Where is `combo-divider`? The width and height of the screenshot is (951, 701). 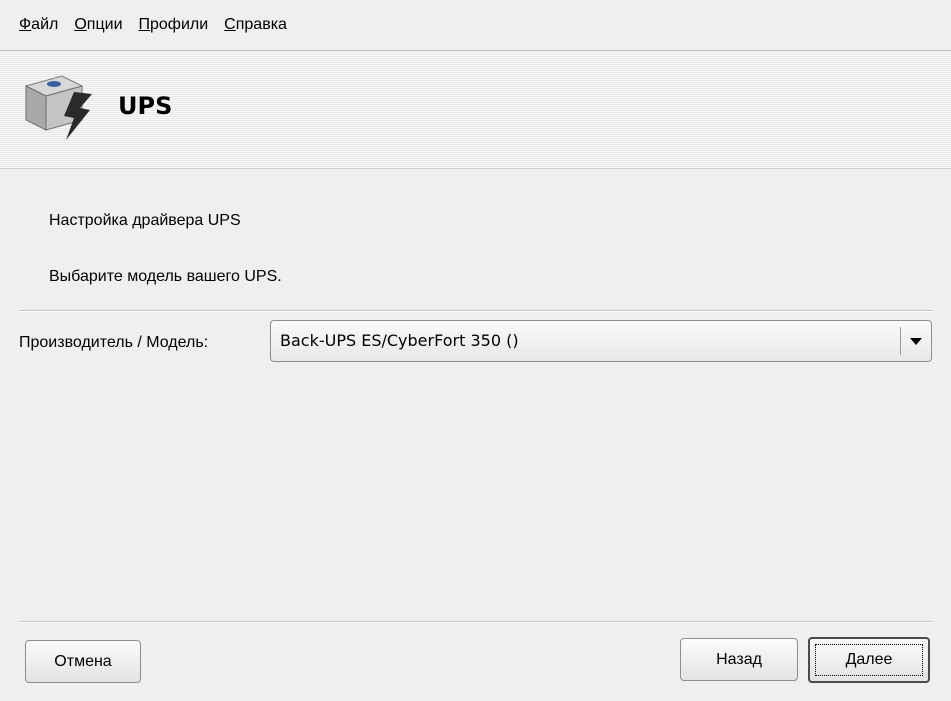
combo-divider is located at coordinates (900, 341).